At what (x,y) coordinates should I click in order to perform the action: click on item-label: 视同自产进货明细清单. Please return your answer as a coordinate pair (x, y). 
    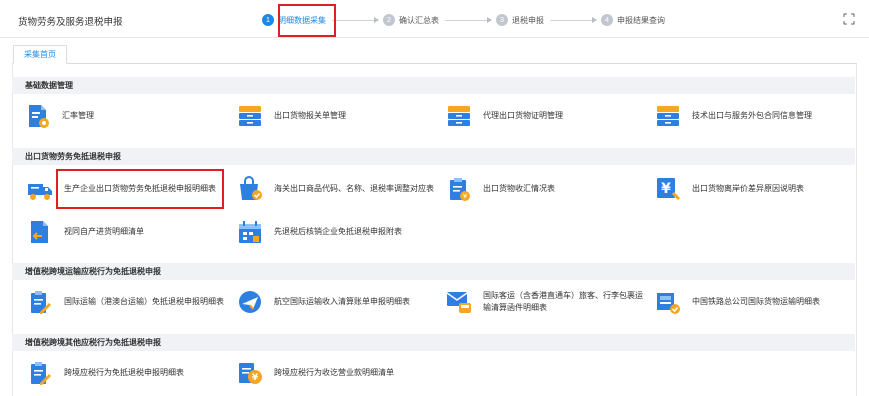
    Looking at the image, I should click on (104, 231).